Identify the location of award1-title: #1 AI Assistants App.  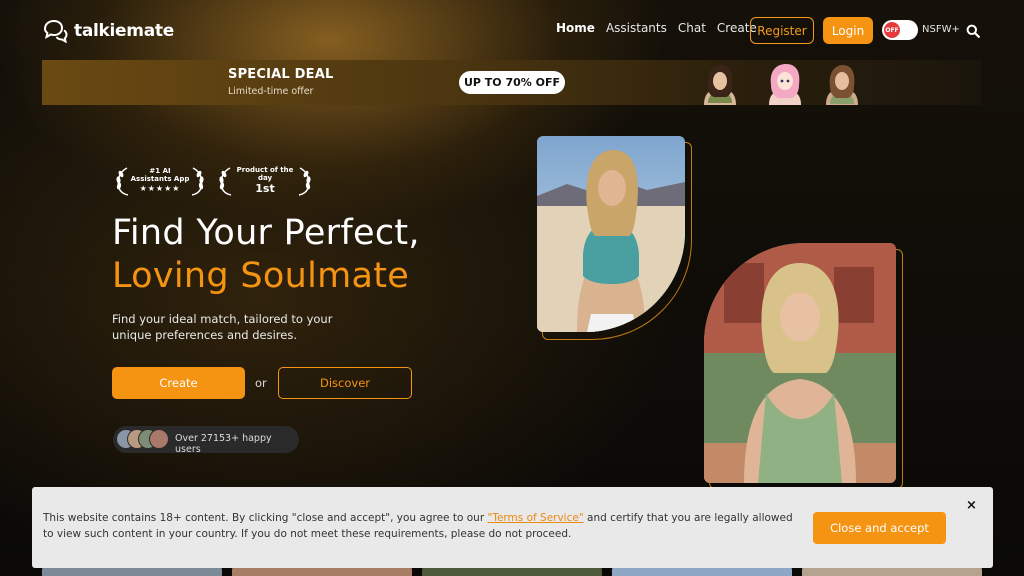
(160, 174).